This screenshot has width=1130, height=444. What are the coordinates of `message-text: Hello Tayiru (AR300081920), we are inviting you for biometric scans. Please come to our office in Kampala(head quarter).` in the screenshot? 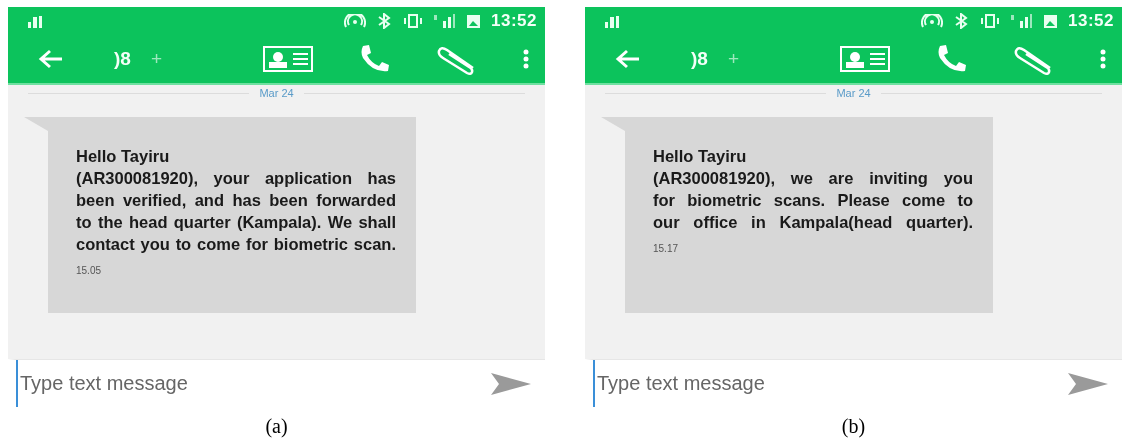 It's located at (813, 189).